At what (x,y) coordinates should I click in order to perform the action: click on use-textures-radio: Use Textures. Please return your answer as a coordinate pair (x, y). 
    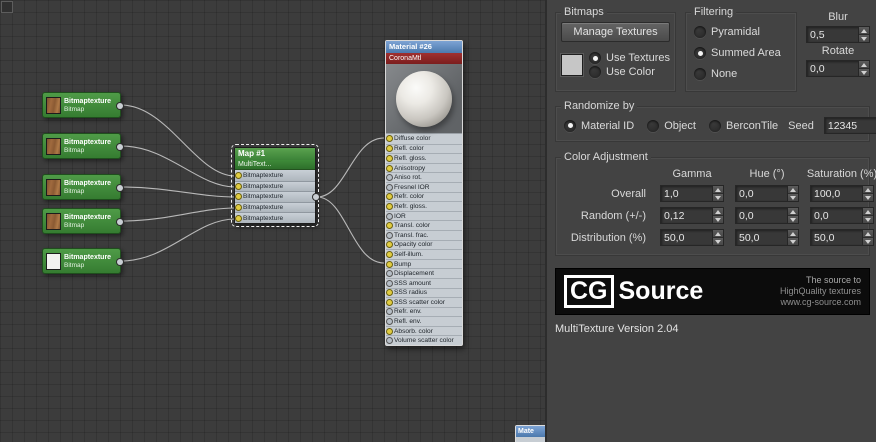
    Looking at the image, I should click on (629, 58).